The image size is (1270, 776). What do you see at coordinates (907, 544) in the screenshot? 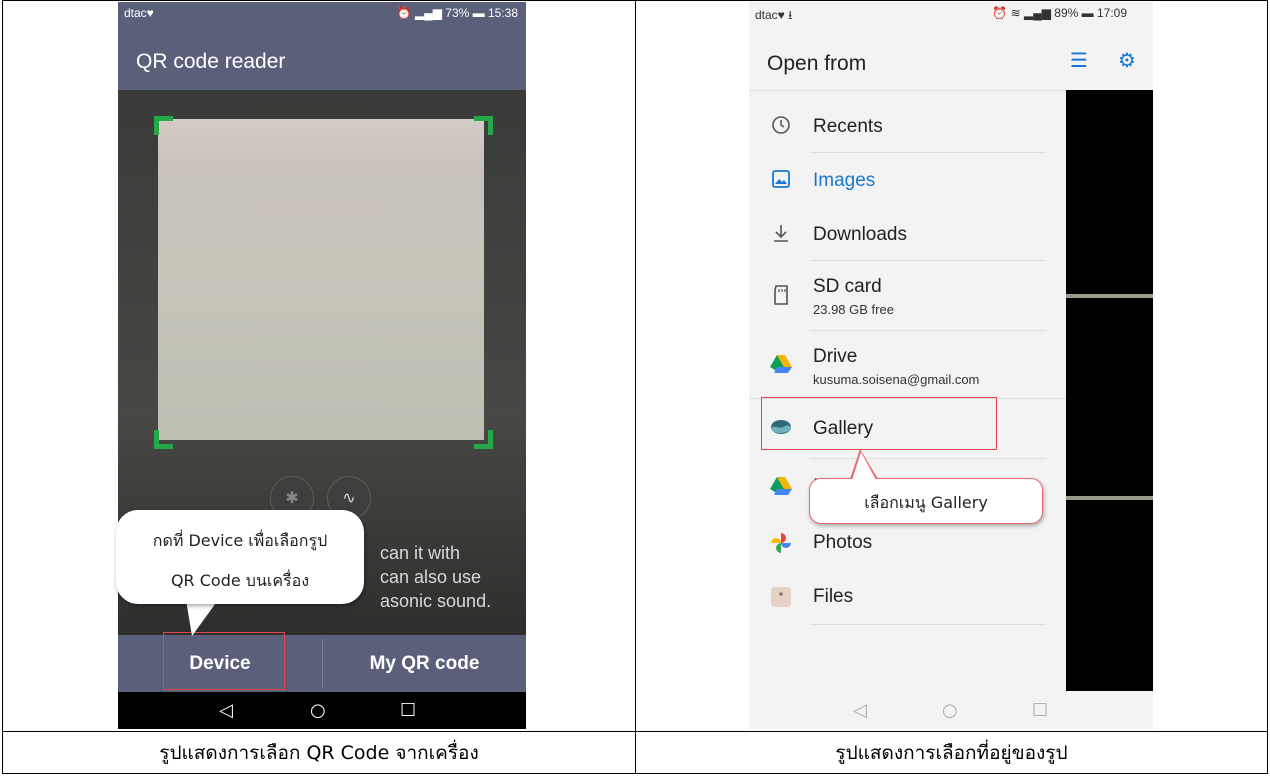
I see `drawer-item-photos: Photos` at bounding box center [907, 544].